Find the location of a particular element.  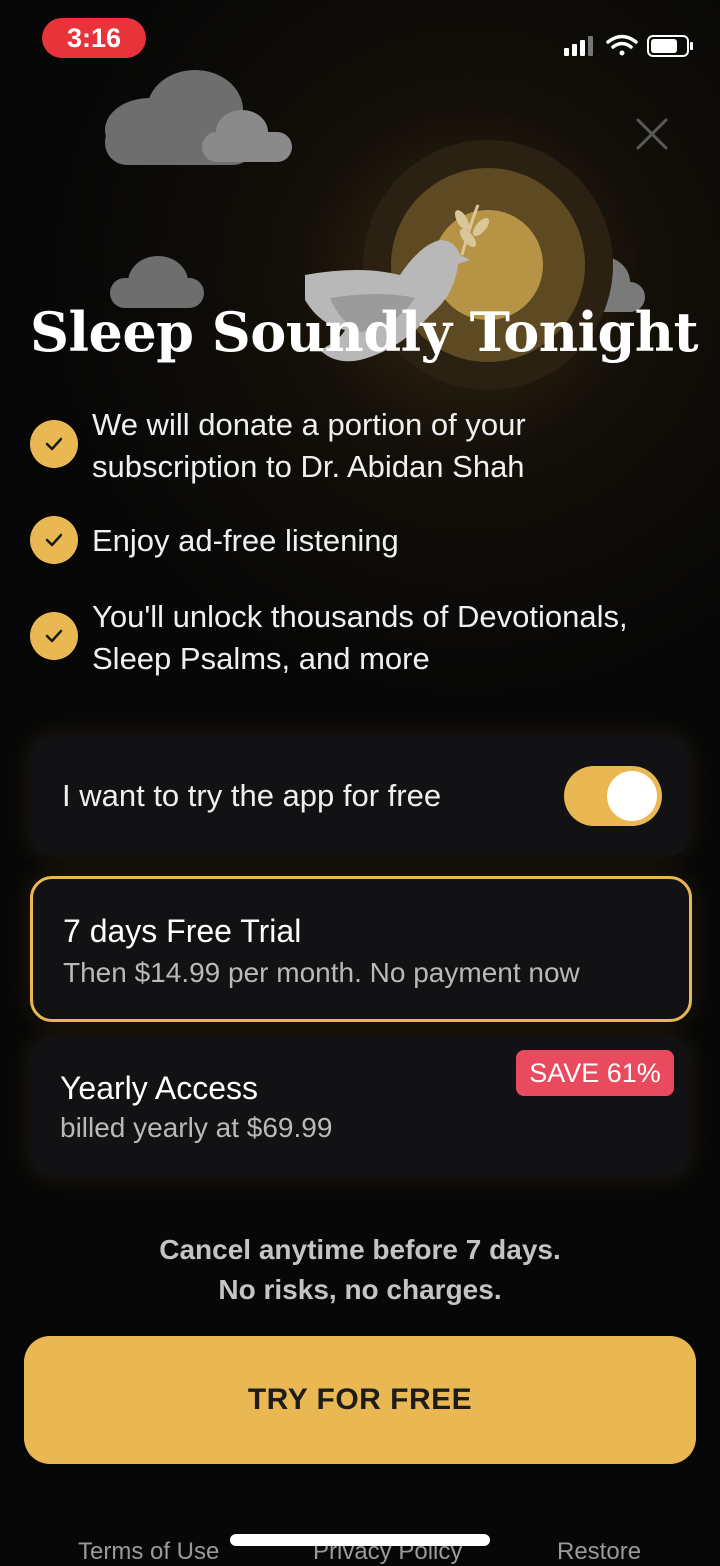

status-icons is located at coordinates (628, 45).